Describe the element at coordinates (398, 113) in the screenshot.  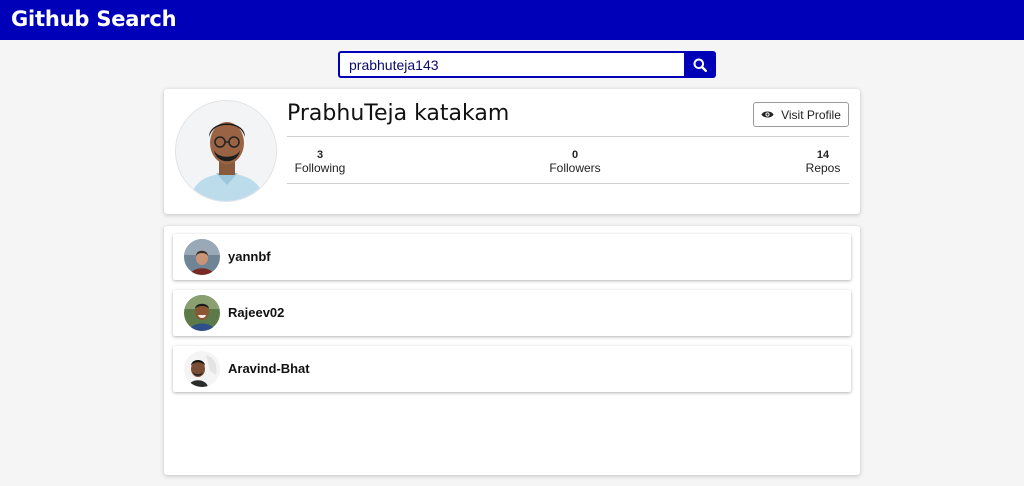
I see `profile-name: PrabhuTeja katakam` at that location.